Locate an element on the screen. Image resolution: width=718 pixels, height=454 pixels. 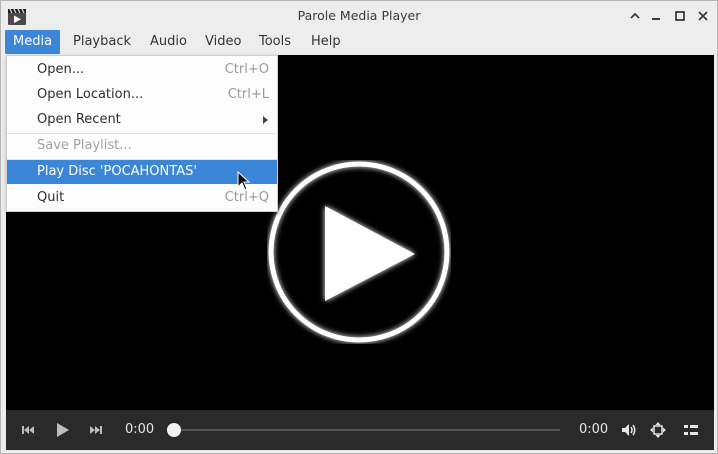
maximize-icon is located at coordinates (680, 16).